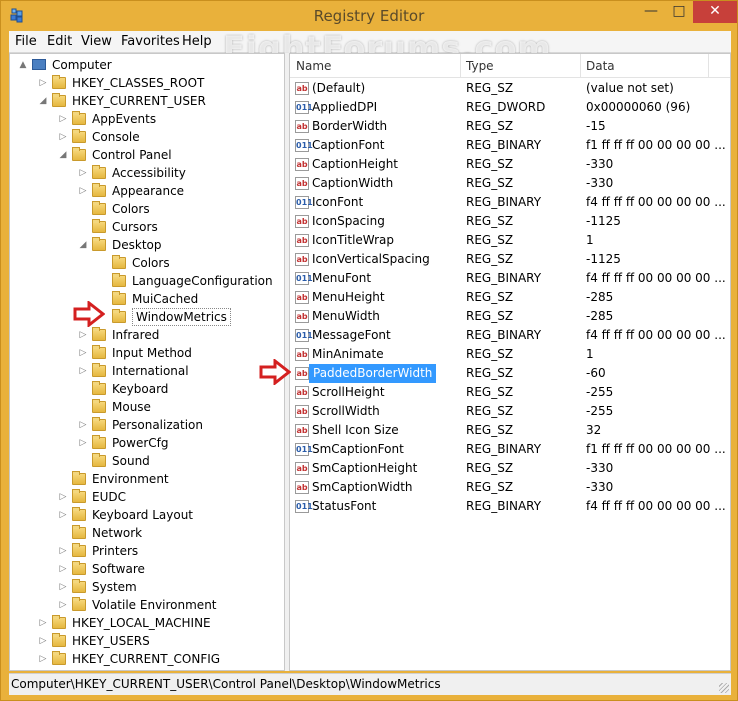 This screenshot has height=701, width=738. Describe the element at coordinates (23, 65) in the screenshot. I see `collapse-arrow-icon: ▲` at that location.